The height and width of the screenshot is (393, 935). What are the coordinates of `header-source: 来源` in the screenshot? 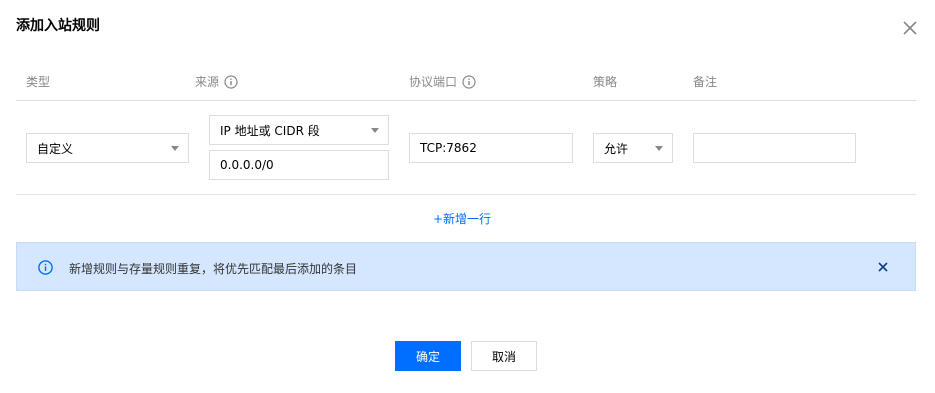 It's located at (216, 81).